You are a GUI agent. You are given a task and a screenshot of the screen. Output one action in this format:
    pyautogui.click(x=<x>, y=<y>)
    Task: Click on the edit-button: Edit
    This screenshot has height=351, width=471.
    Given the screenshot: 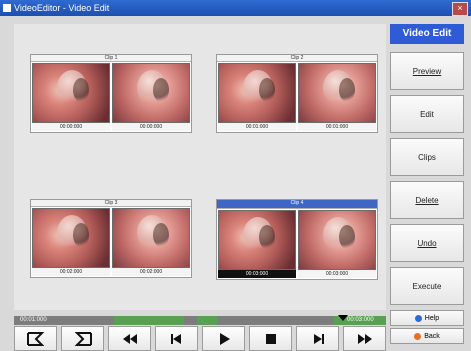 What is the action you would take?
    pyautogui.click(x=427, y=114)
    